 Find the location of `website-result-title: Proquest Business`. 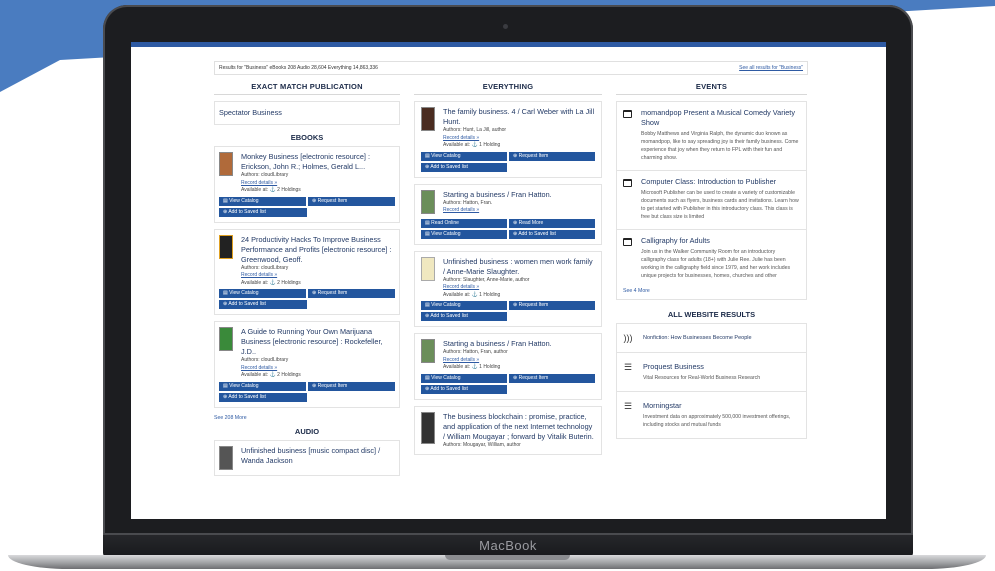

website-result-title: Proquest Business is located at coordinates (701, 367).